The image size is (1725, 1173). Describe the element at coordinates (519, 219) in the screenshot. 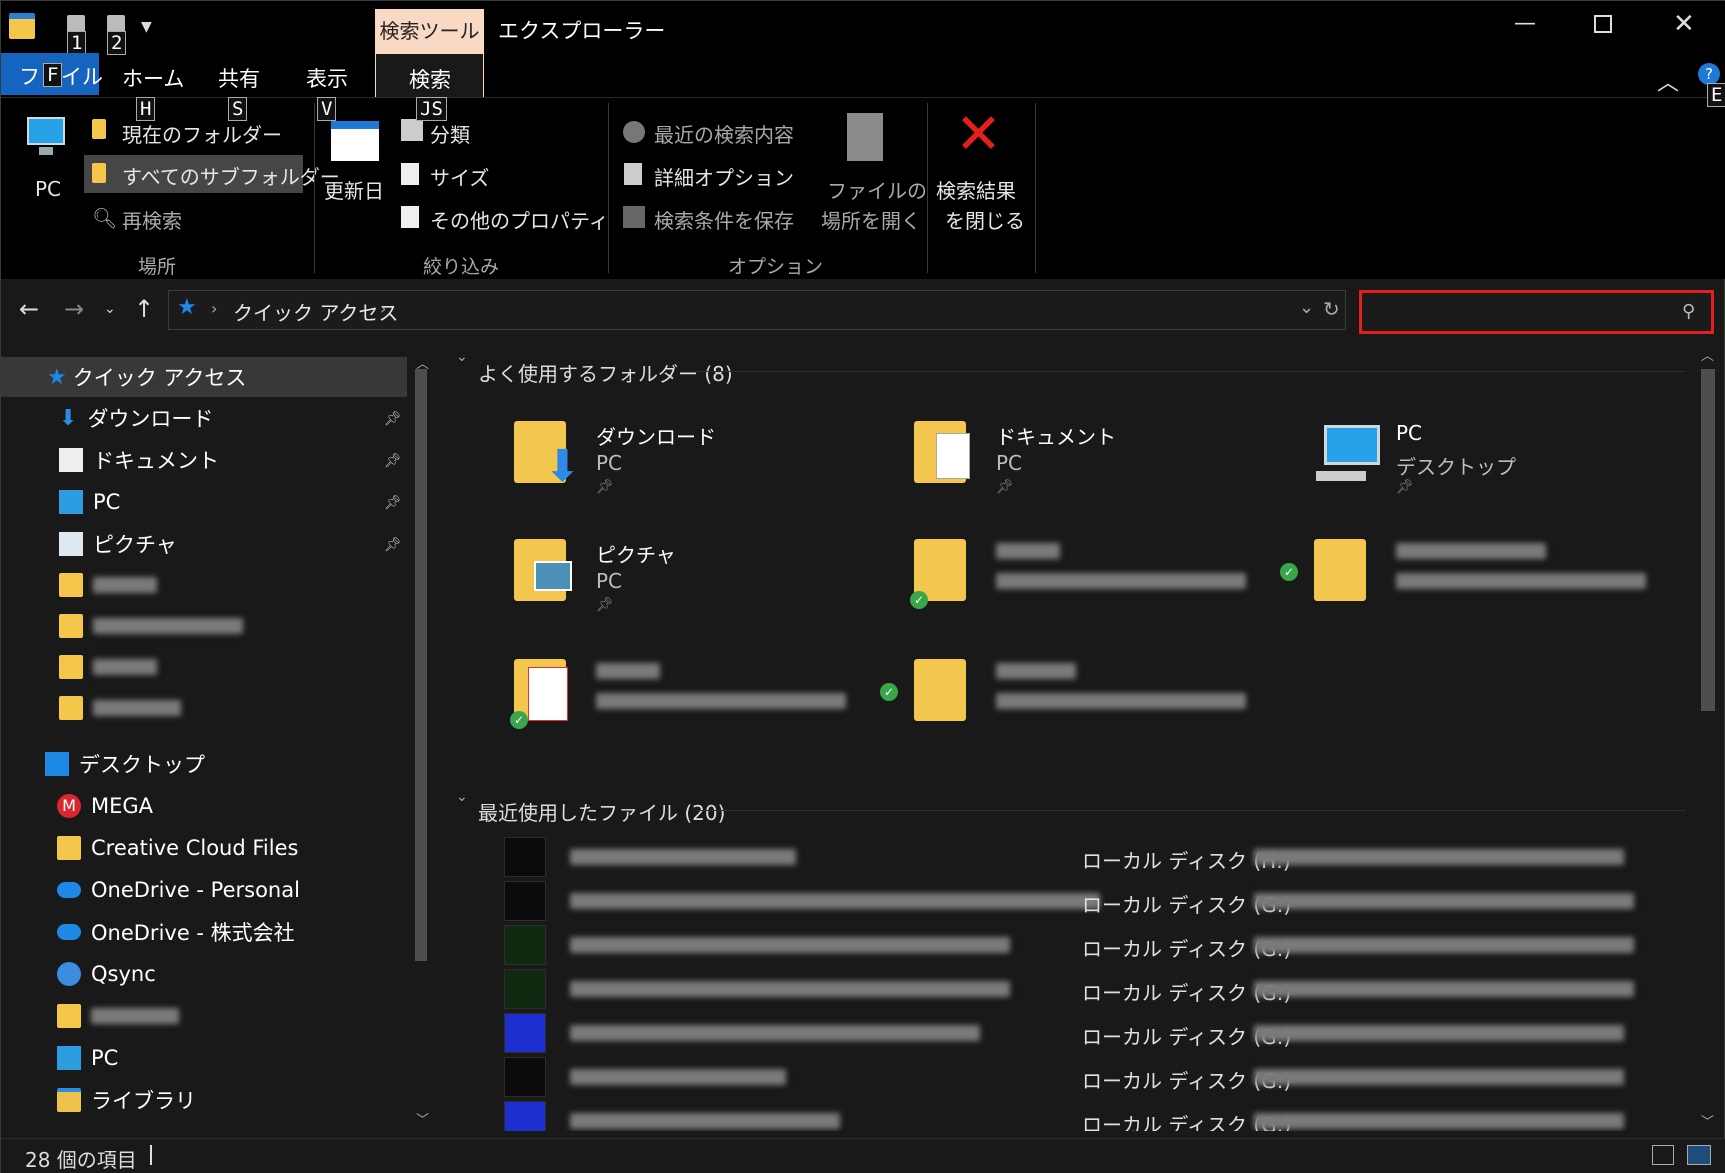

I see `other-properties-button: その他のプロパティ` at that location.